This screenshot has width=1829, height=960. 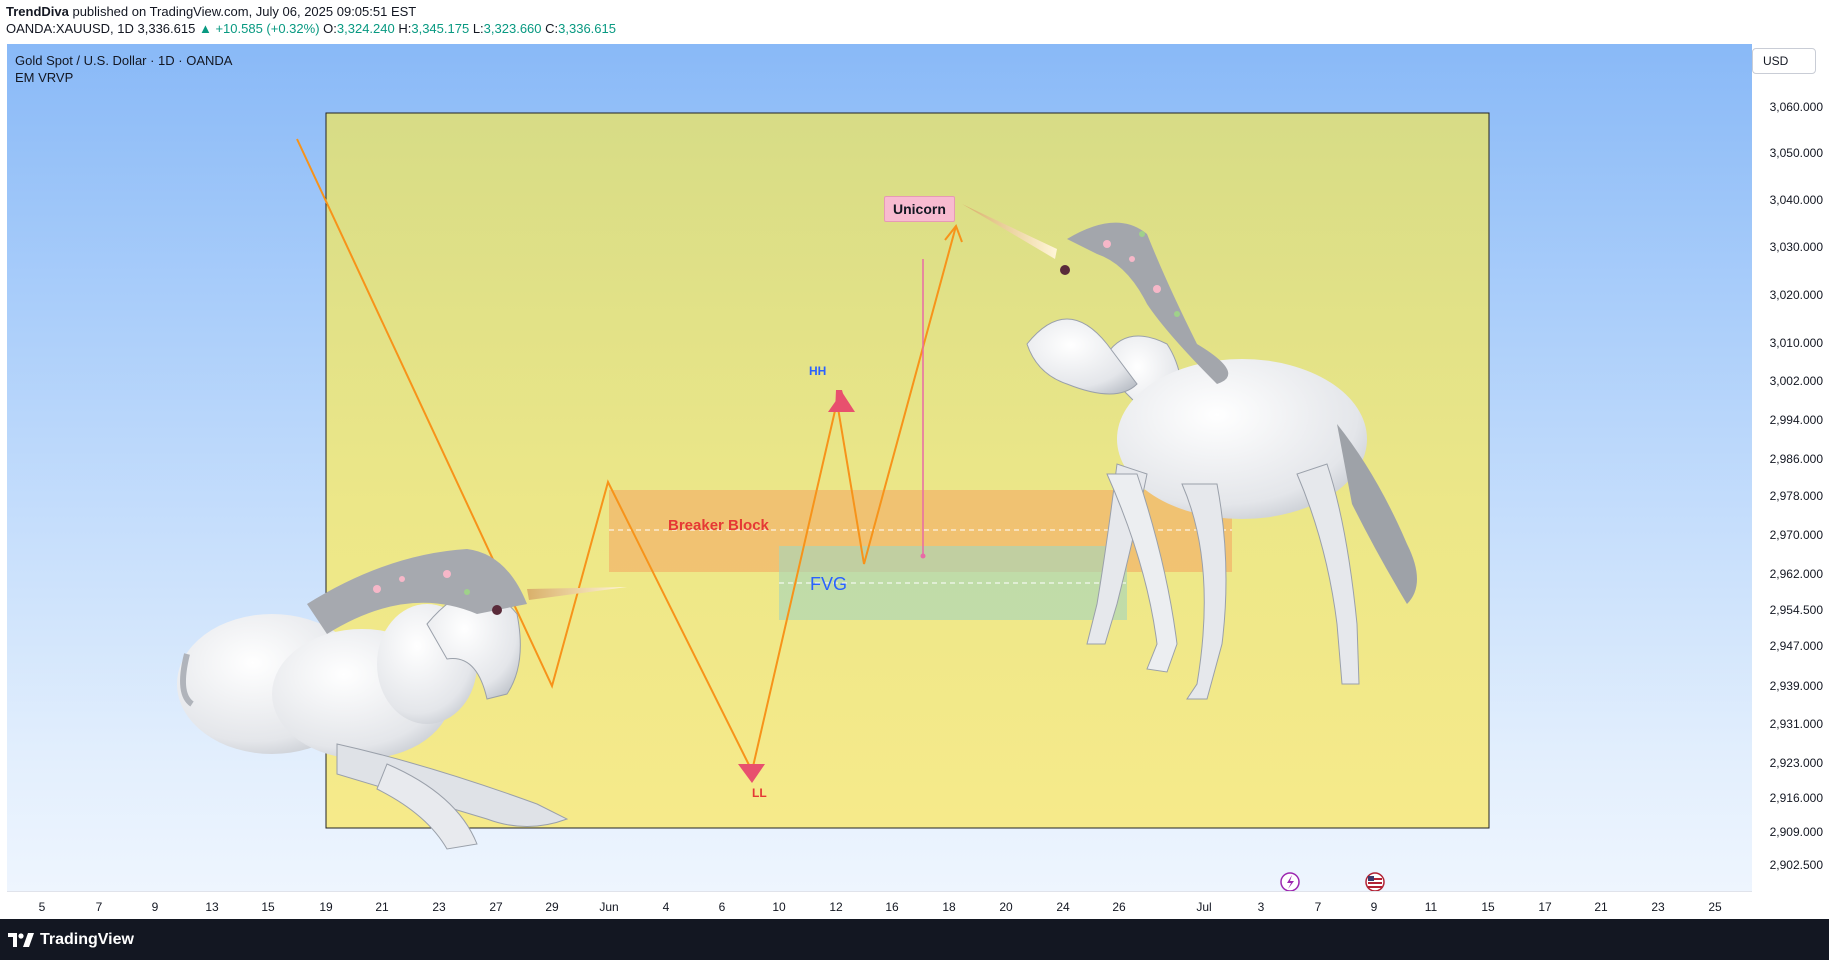 What do you see at coordinates (1796, 724) in the screenshot?
I see `price-axis-label: 2,931.000` at bounding box center [1796, 724].